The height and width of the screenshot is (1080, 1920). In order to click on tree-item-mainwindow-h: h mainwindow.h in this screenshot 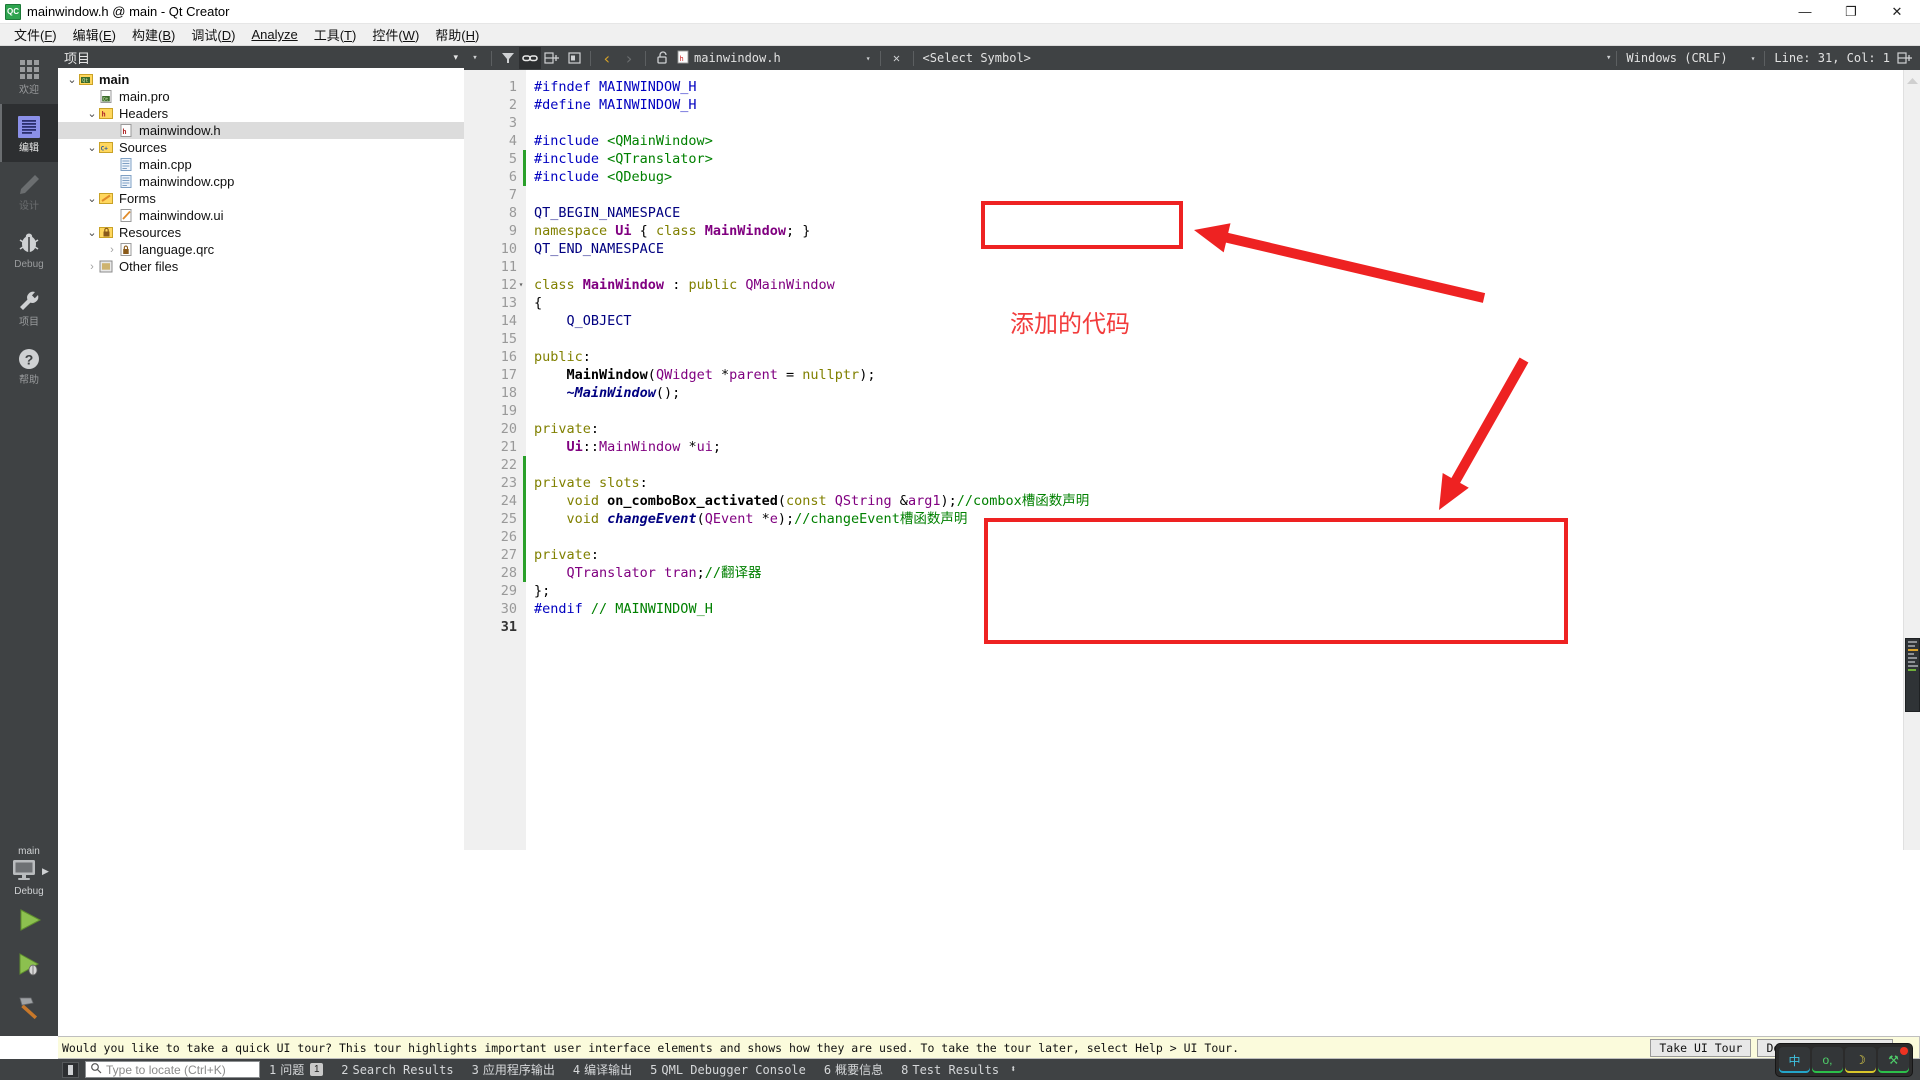, I will do `click(261, 130)`.